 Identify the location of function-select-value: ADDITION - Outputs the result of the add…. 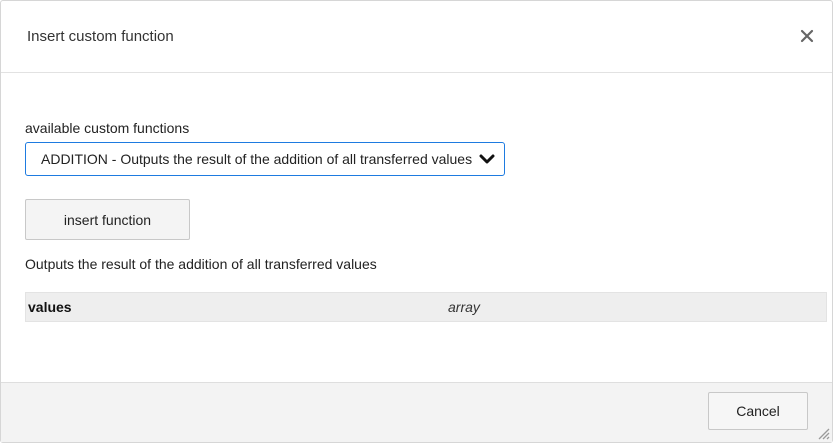
(257, 159).